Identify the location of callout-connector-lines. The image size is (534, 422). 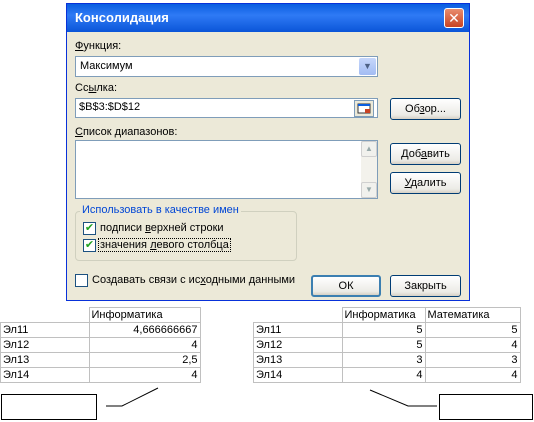
(271, 397).